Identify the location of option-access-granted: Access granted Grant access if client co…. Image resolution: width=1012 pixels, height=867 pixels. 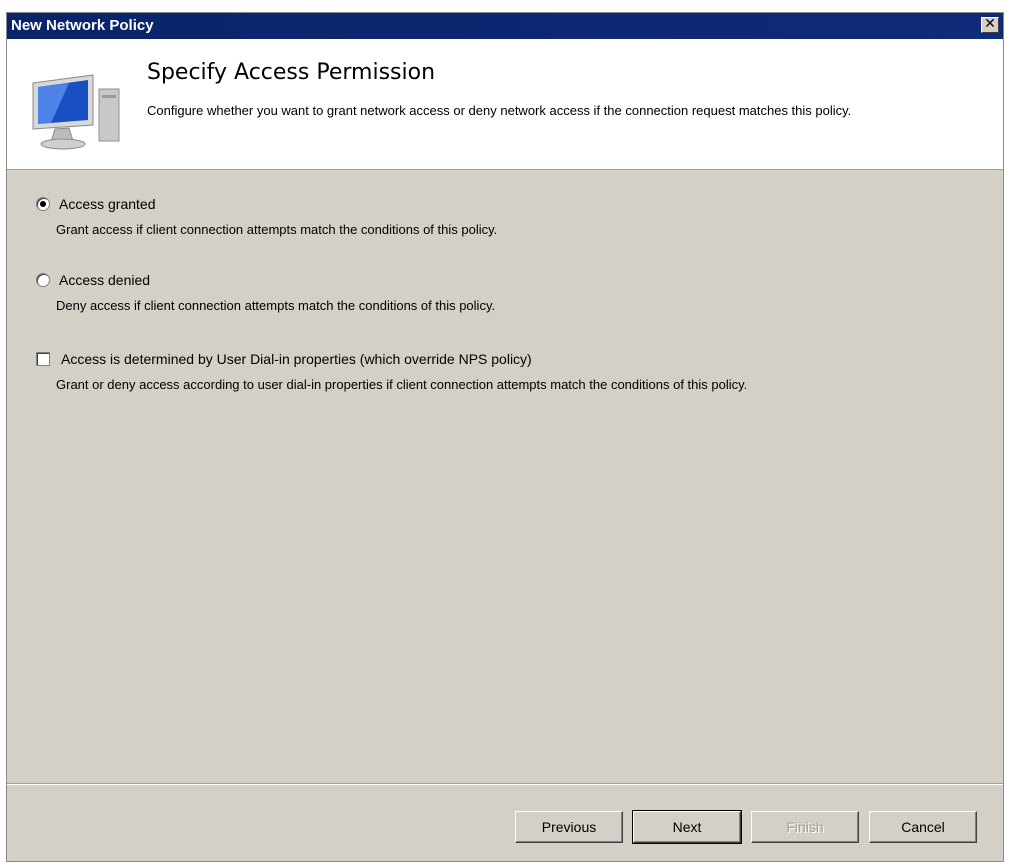
(266, 216).